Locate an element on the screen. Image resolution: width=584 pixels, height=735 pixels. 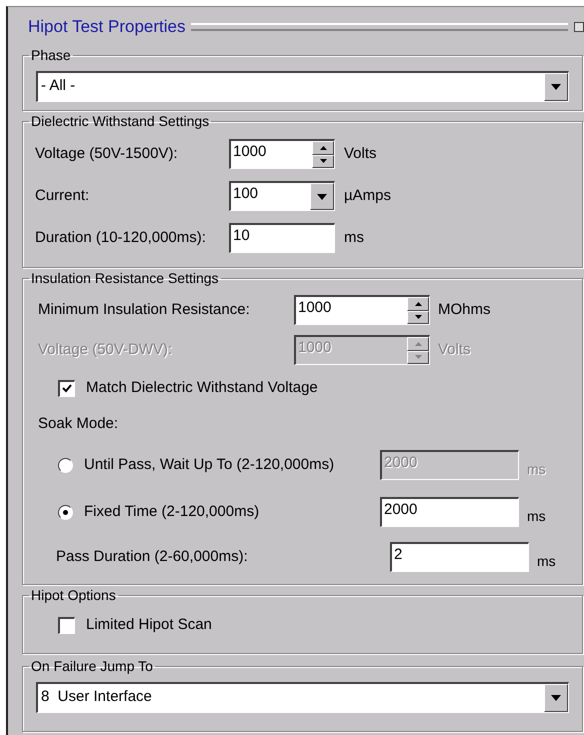
field-value: 8 User Interface is located at coordinates (96, 697).